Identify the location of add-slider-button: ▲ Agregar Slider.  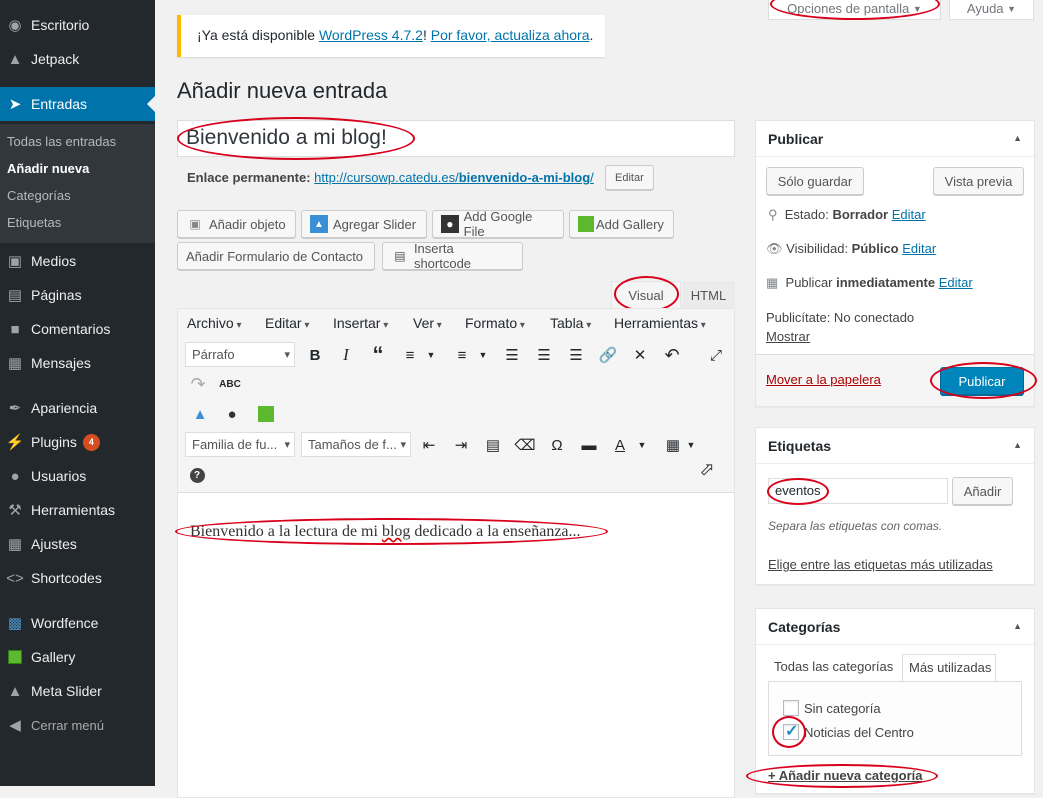
(364, 224).